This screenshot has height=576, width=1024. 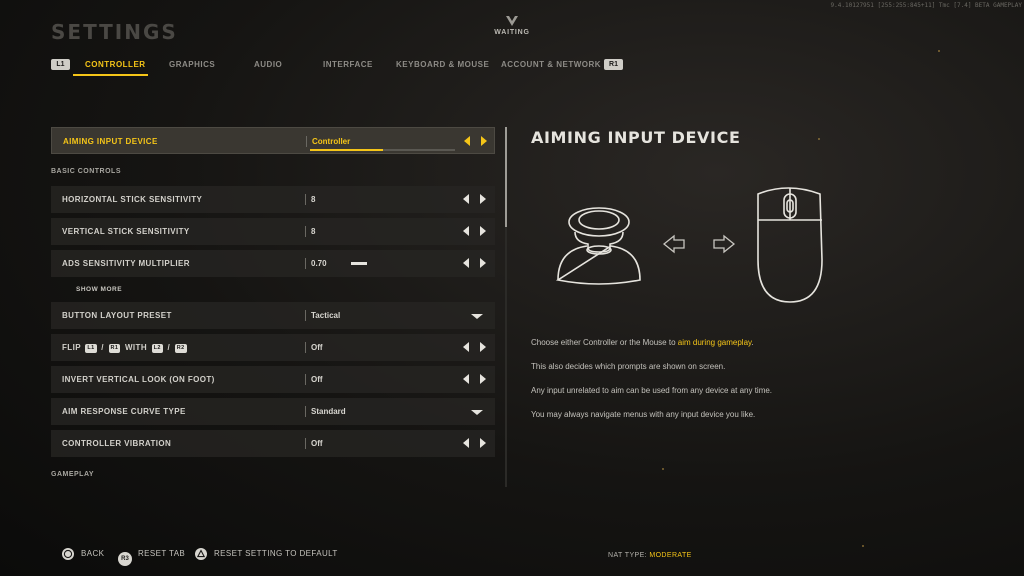 I want to click on setting-label: VERTICAL STICK SENSITIVITY, so click(x=126, y=231).